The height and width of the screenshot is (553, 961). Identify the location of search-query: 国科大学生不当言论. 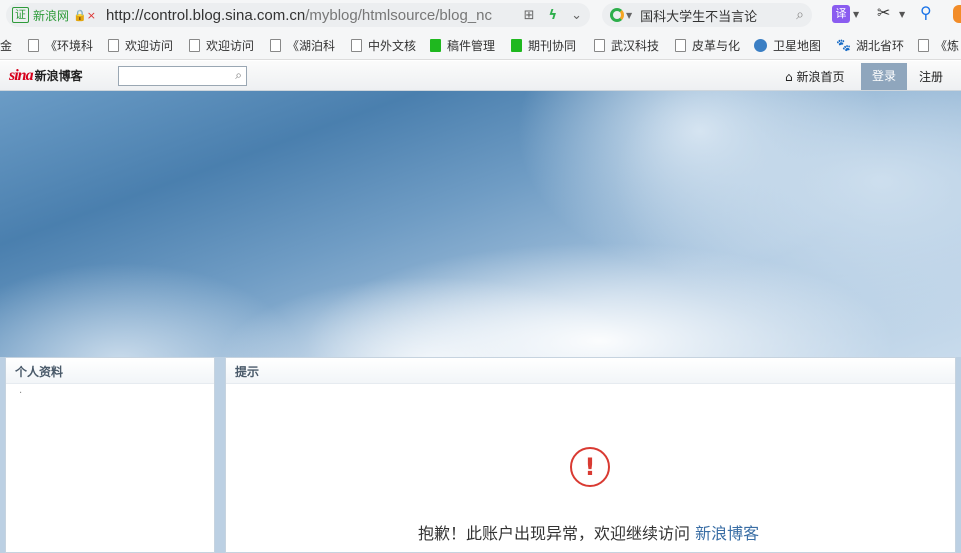
(698, 15).